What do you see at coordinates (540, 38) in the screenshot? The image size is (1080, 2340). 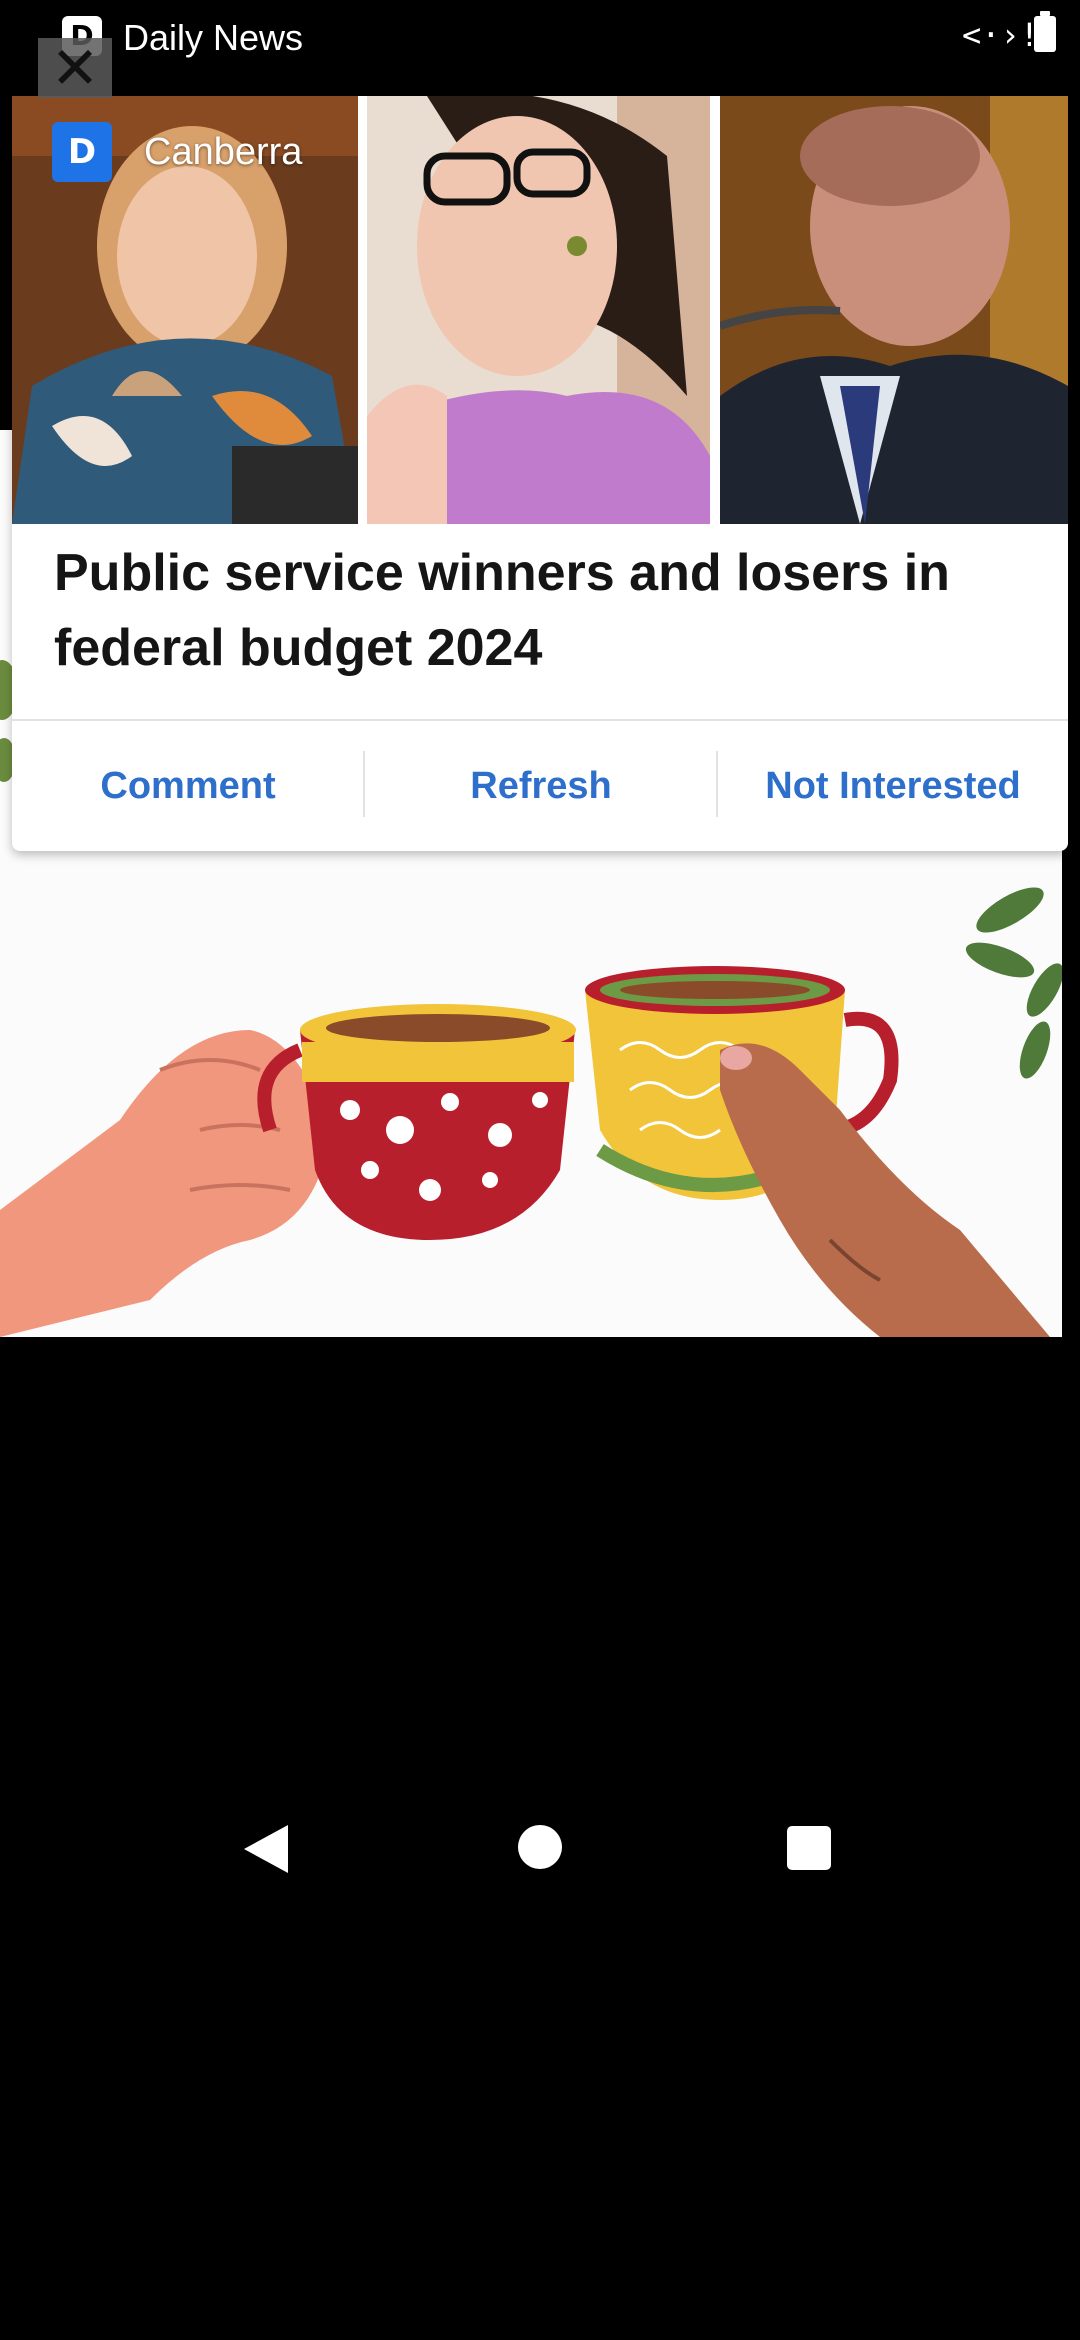 I see `status-bar: D Daily News <·›!` at bounding box center [540, 38].